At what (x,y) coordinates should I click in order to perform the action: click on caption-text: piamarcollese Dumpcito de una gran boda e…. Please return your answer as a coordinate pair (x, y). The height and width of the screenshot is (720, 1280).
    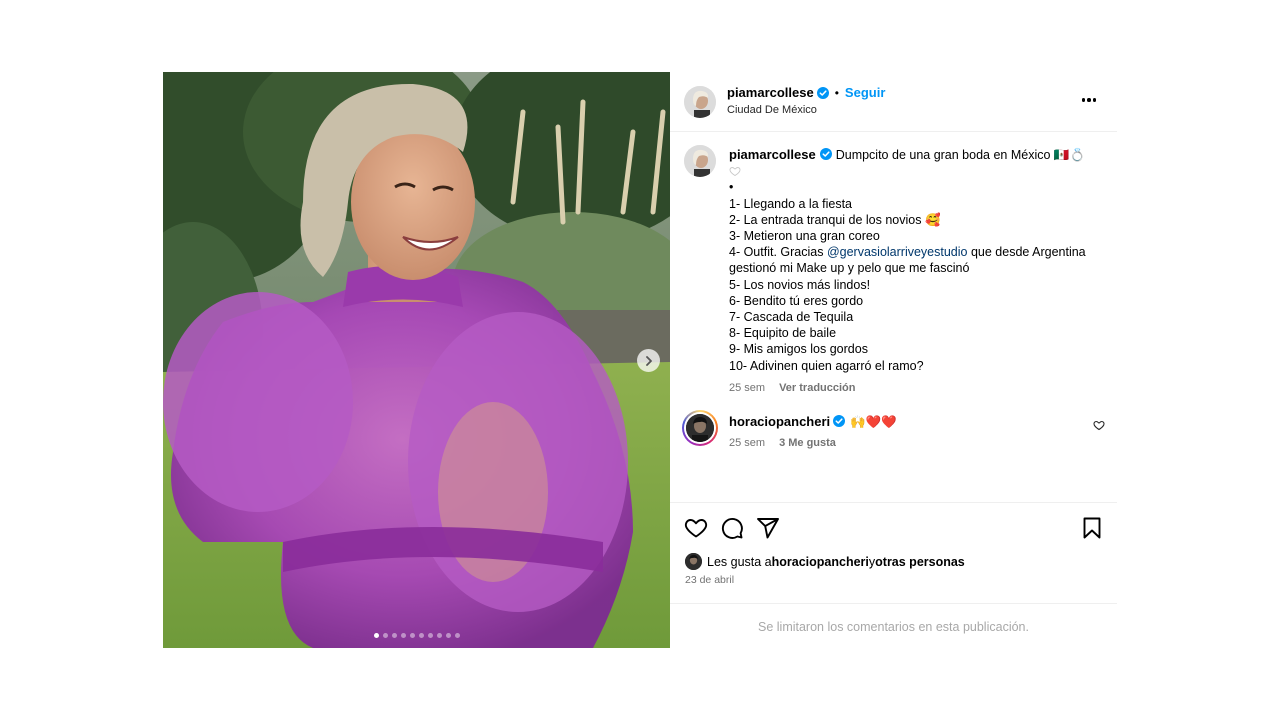
    Looking at the image, I should click on (914, 271).